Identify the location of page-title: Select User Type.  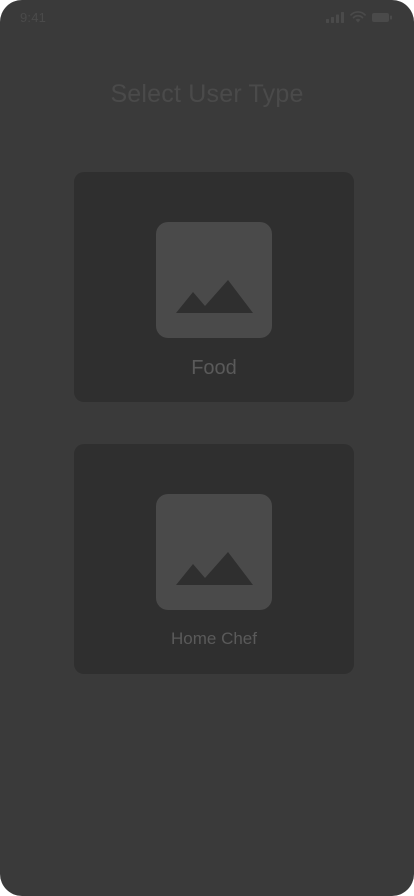
(207, 94).